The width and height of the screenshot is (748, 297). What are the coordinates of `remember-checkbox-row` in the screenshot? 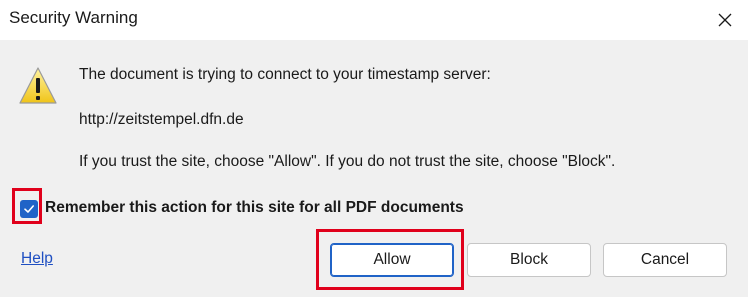 It's located at (29, 209).